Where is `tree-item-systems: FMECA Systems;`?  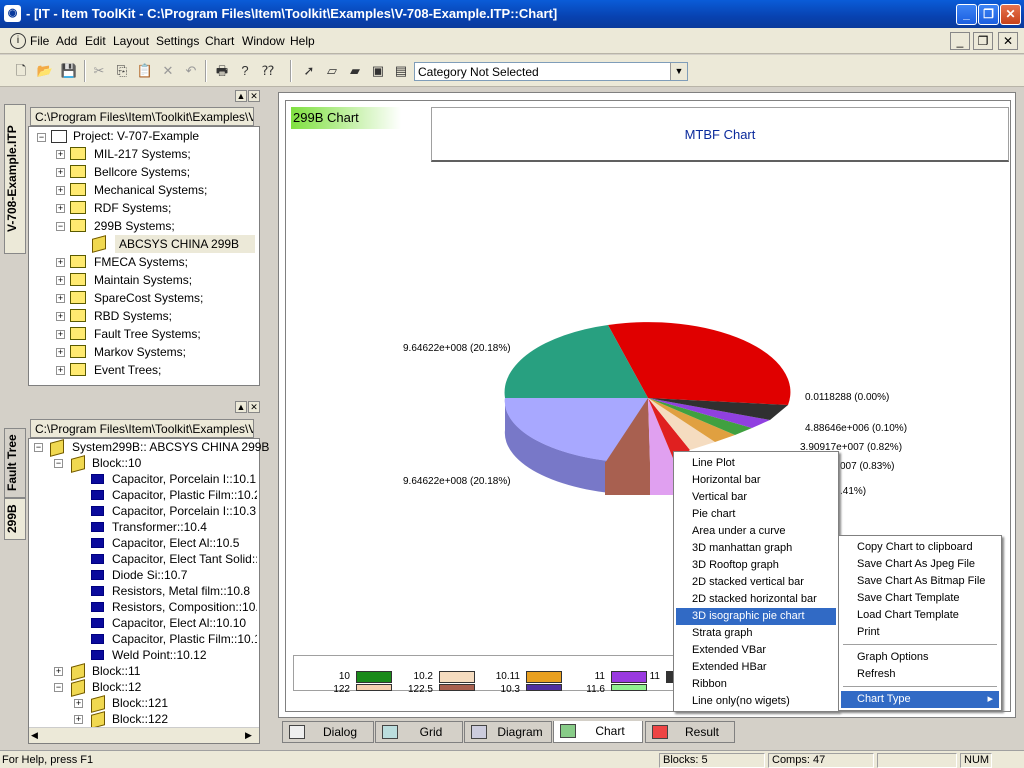
tree-item-systems: FMECA Systems; is located at coordinates (141, 262).